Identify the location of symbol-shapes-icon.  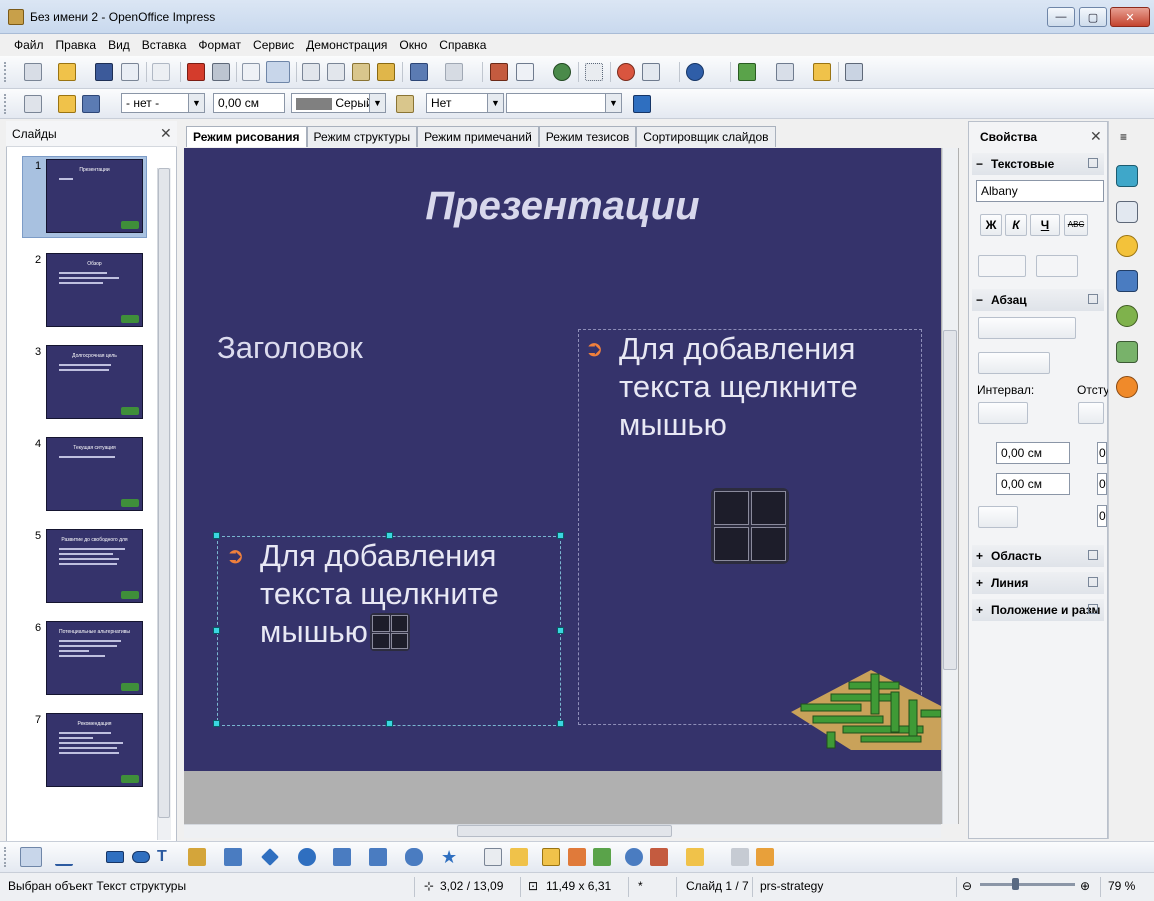
(307, 857).